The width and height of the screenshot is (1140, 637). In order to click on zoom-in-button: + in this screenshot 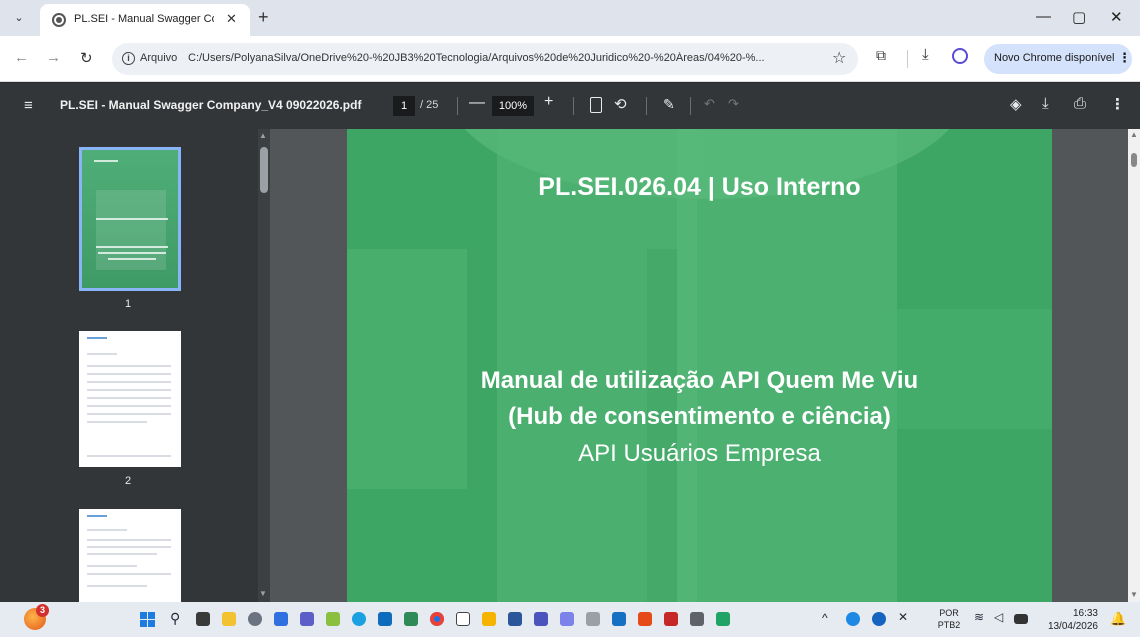, I will do `click(548, 102)`.